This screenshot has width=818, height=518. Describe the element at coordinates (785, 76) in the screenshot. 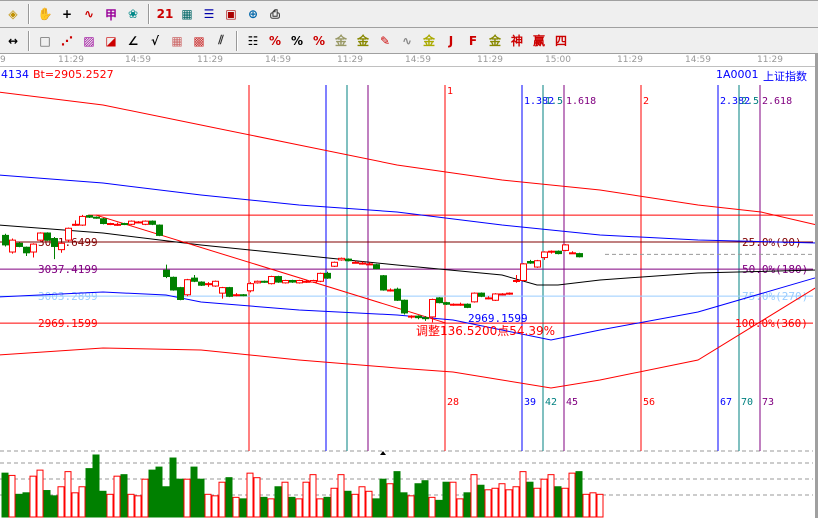

I see `security-name: 上证指数` at that location.